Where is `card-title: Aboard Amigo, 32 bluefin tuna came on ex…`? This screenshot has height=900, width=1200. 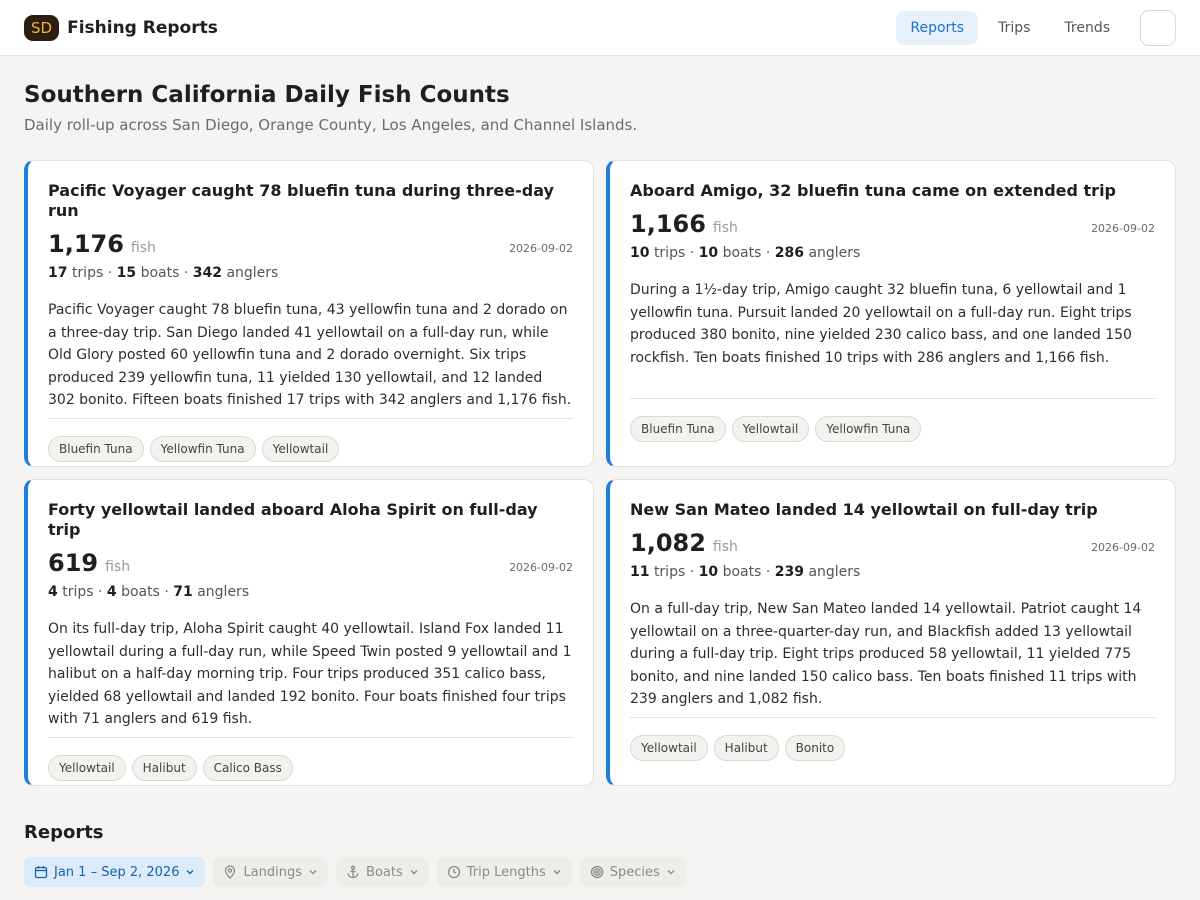
card-title: Aboard Amigo, 32 bluefin tuna came on ex… is located at coordinates (892, 191).